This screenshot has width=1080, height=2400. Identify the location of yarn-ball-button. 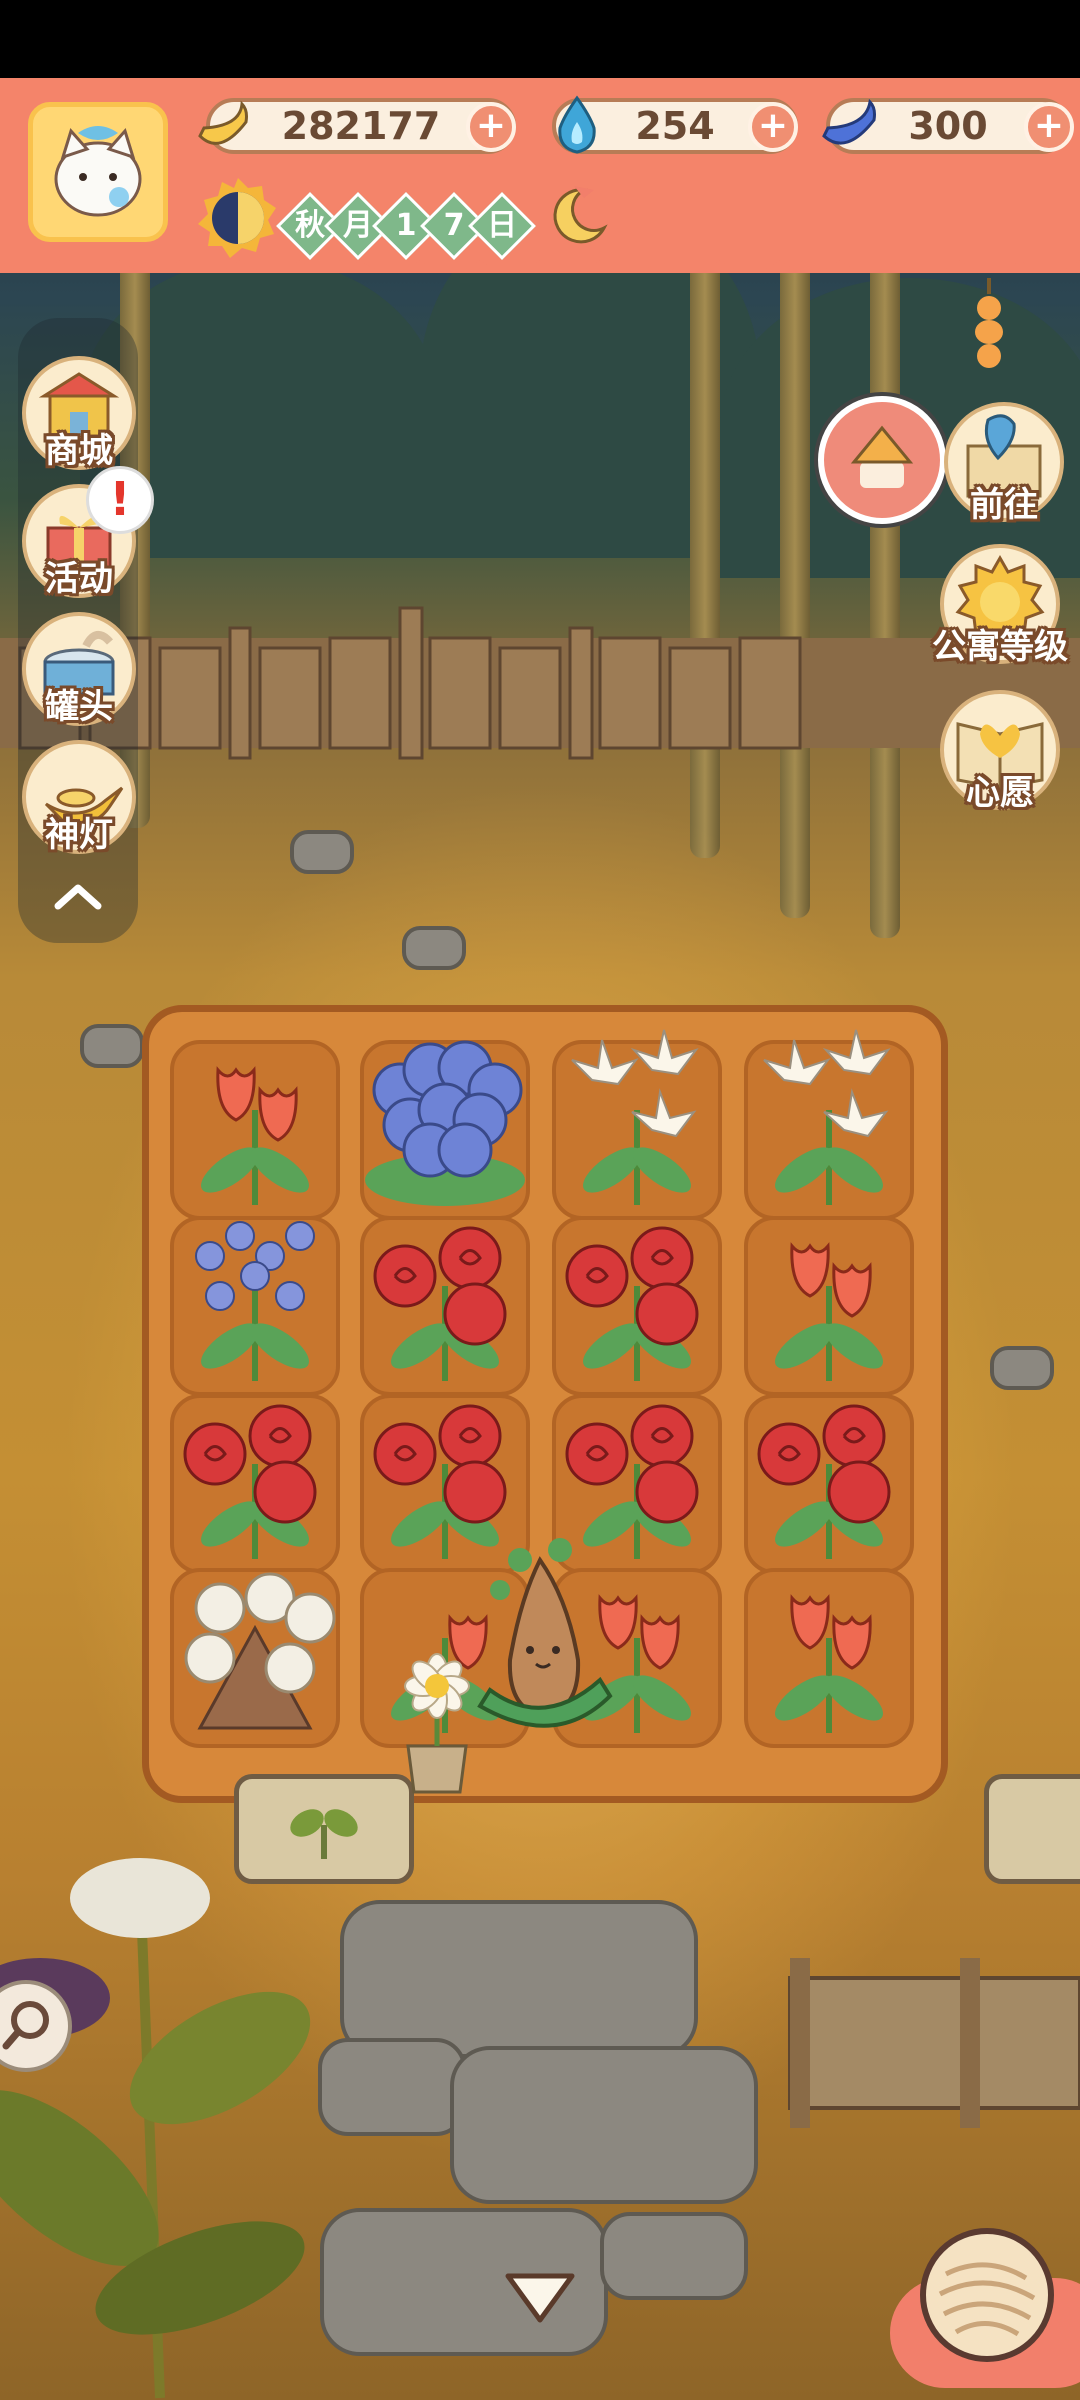
(987, 2295).